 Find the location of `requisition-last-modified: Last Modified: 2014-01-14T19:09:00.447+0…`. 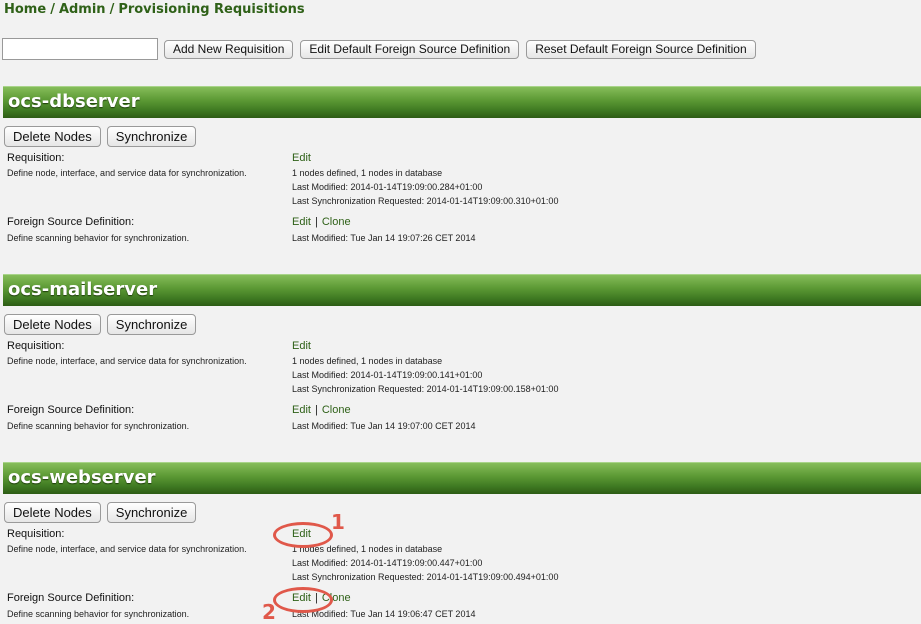

requisition-last-modified: Last Modified: 2014-01-14T19:09:00.447+0… is located at coordinates (387, 563).